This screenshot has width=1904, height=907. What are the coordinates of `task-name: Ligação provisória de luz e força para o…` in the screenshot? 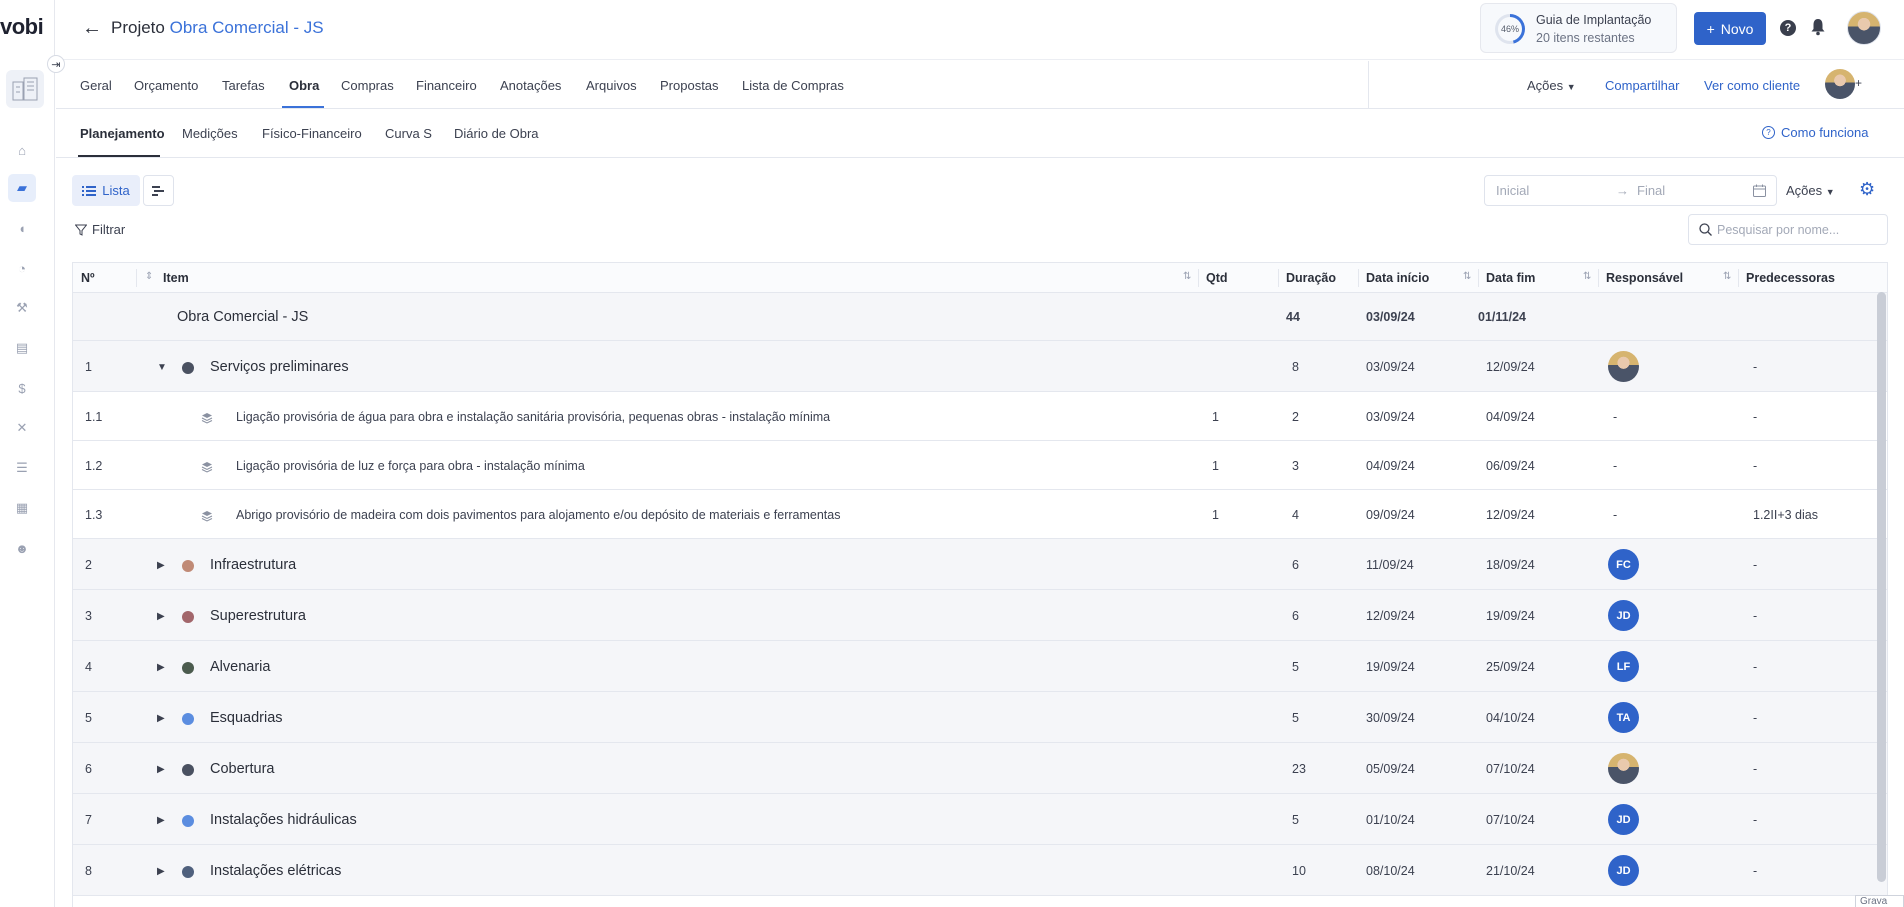 It's located at (410, 466).